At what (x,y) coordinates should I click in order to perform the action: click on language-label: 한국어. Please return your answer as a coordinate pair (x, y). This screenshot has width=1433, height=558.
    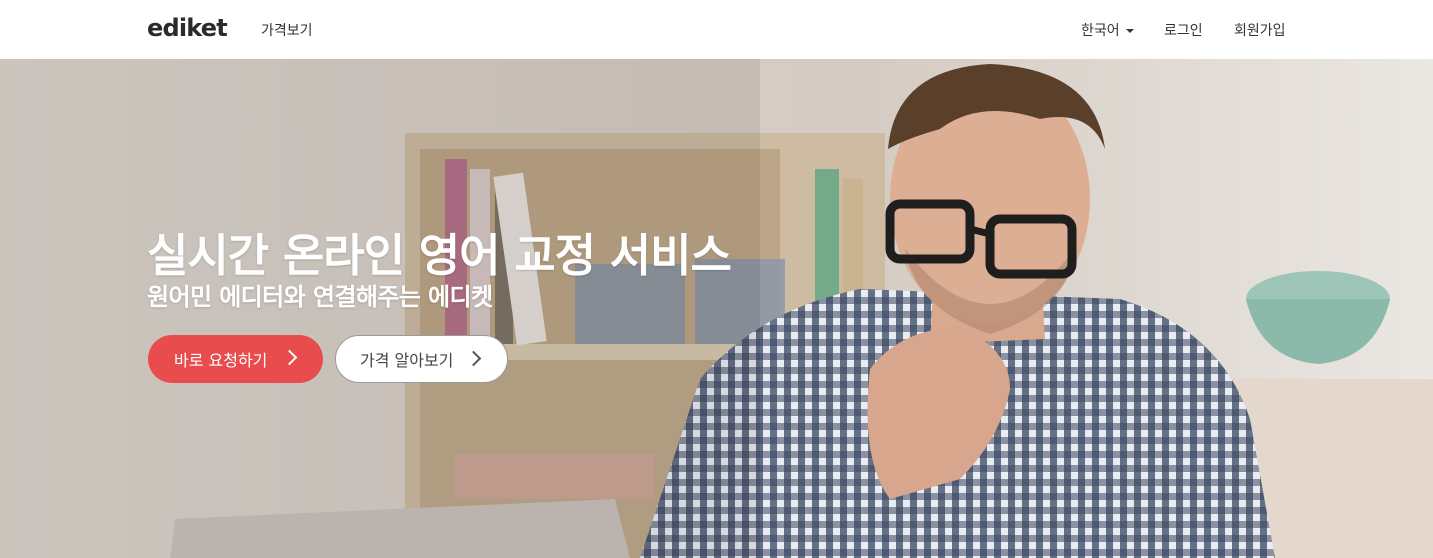
    Looking at the image, I should click on (1100, 31).